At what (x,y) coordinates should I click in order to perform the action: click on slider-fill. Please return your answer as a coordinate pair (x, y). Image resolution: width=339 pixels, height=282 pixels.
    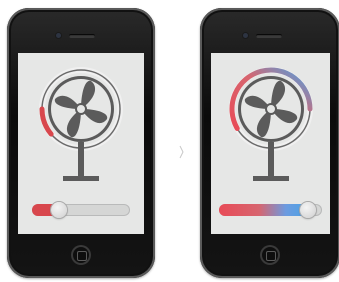
    Looking at the image, I should click on (263, 210).